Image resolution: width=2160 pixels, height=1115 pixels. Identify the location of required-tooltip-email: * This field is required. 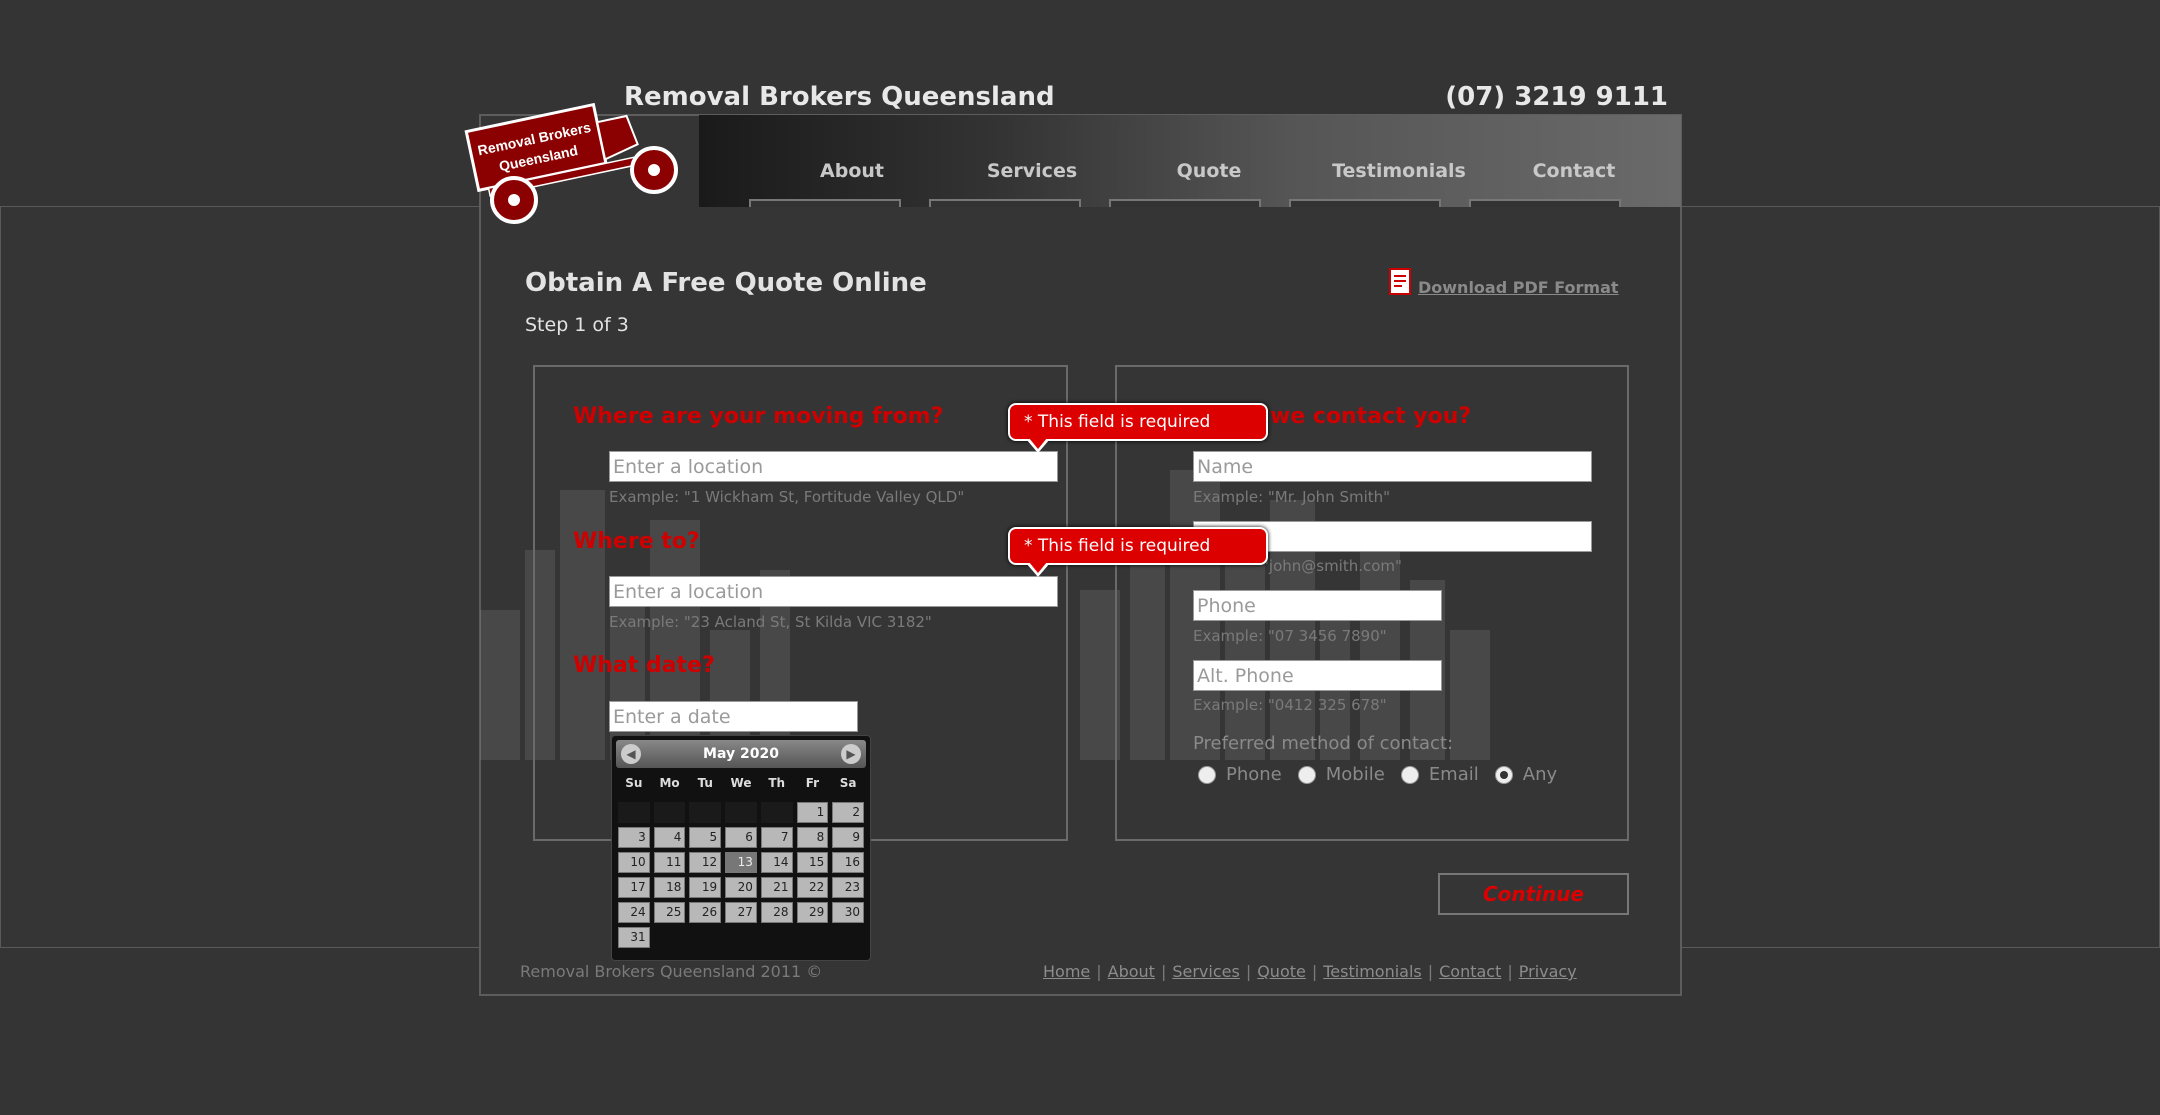
(1138, 552).